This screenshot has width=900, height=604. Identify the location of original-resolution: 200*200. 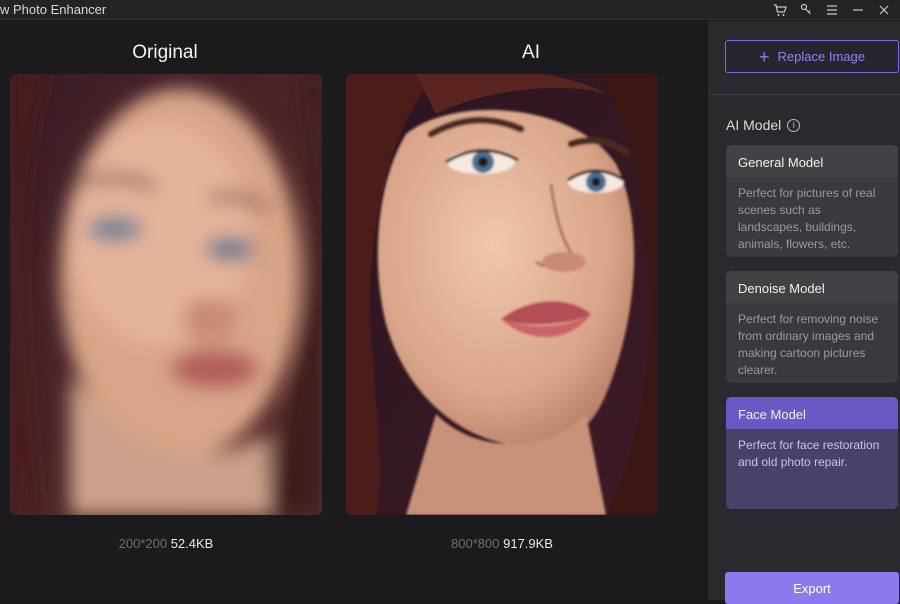
(143, 543).